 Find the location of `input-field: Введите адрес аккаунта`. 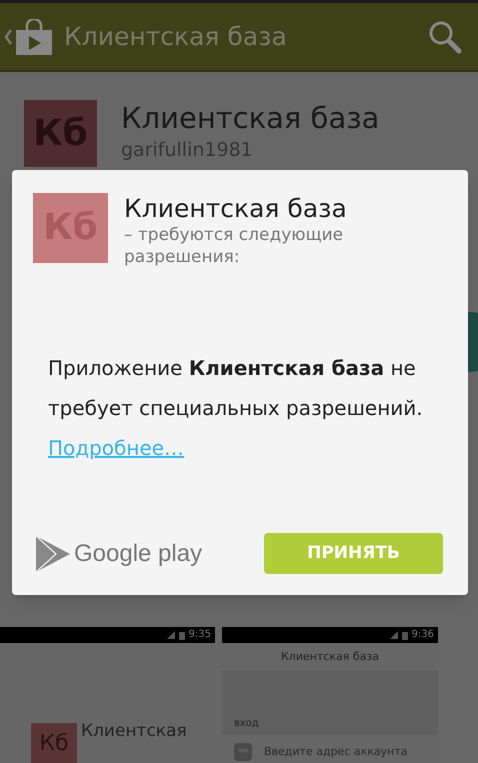

input-field: Введите адрес аккаунта is located at coordinates (336, 752).